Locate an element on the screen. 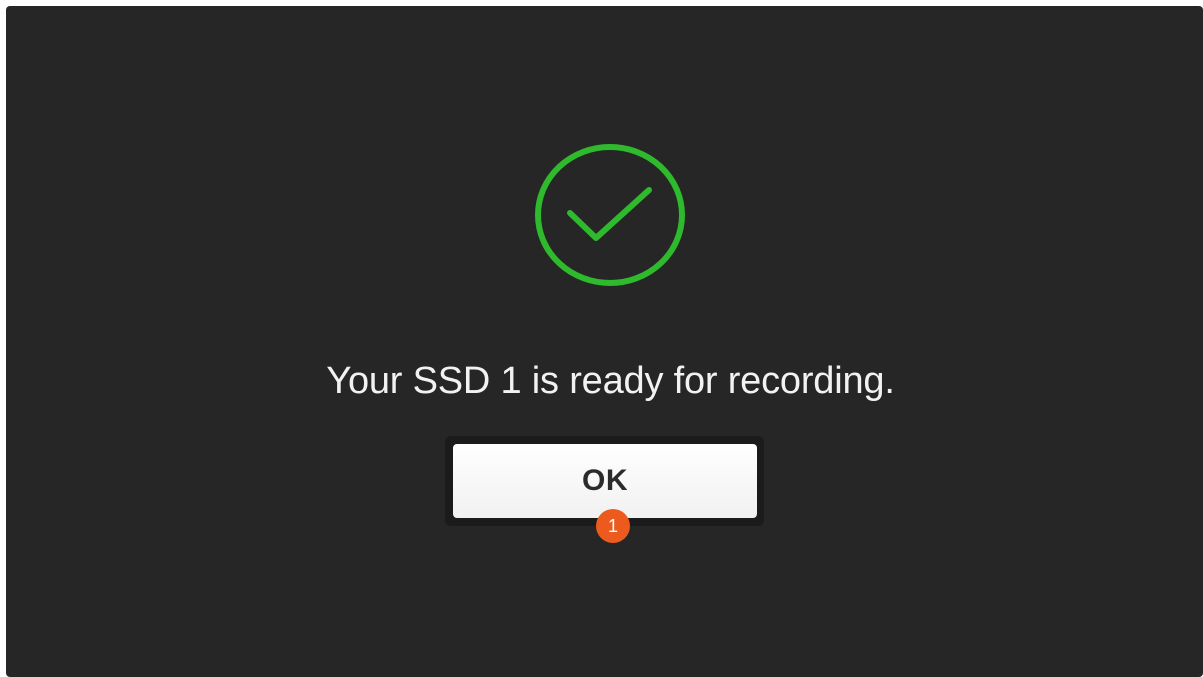 This screenshot has width=1203, height=677. ok-button: OK is located at coordinates (605, 481).